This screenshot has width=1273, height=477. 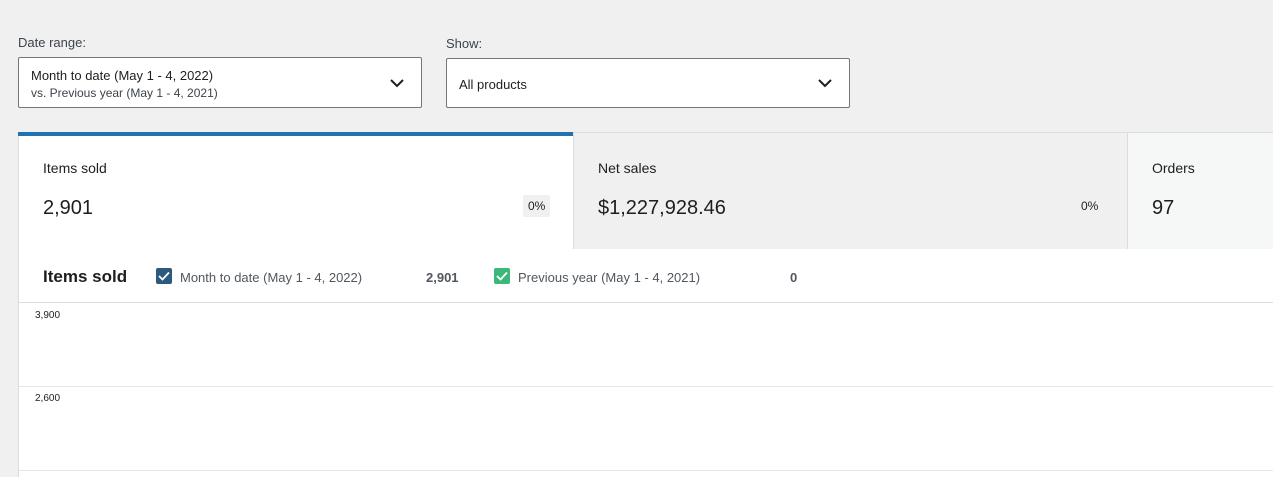 What do you see at coordinates (464, 43) in the screenshot?
I see `show-label: Show:` at bounding box center [464, 43].